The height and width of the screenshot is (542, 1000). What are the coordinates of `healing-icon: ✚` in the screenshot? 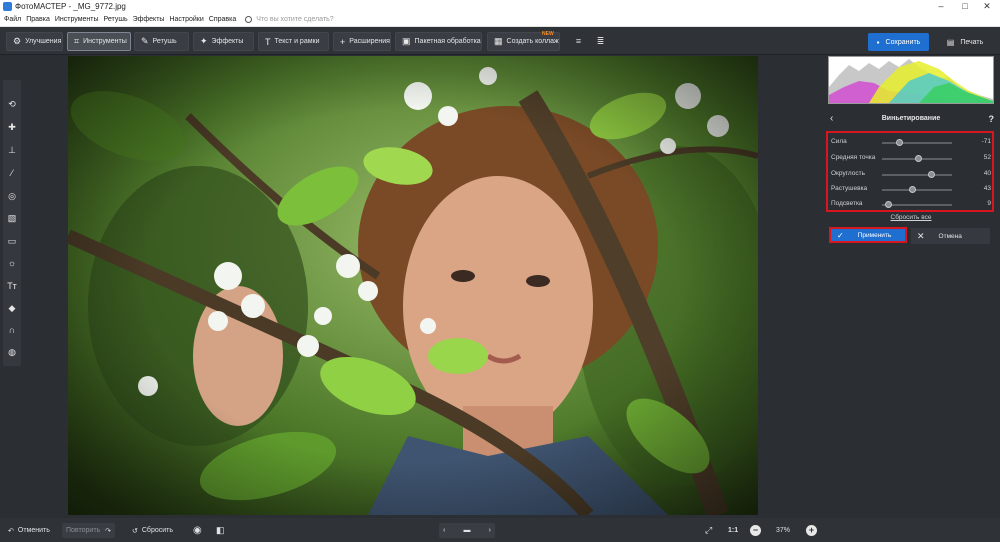 It's located at (12, 127).